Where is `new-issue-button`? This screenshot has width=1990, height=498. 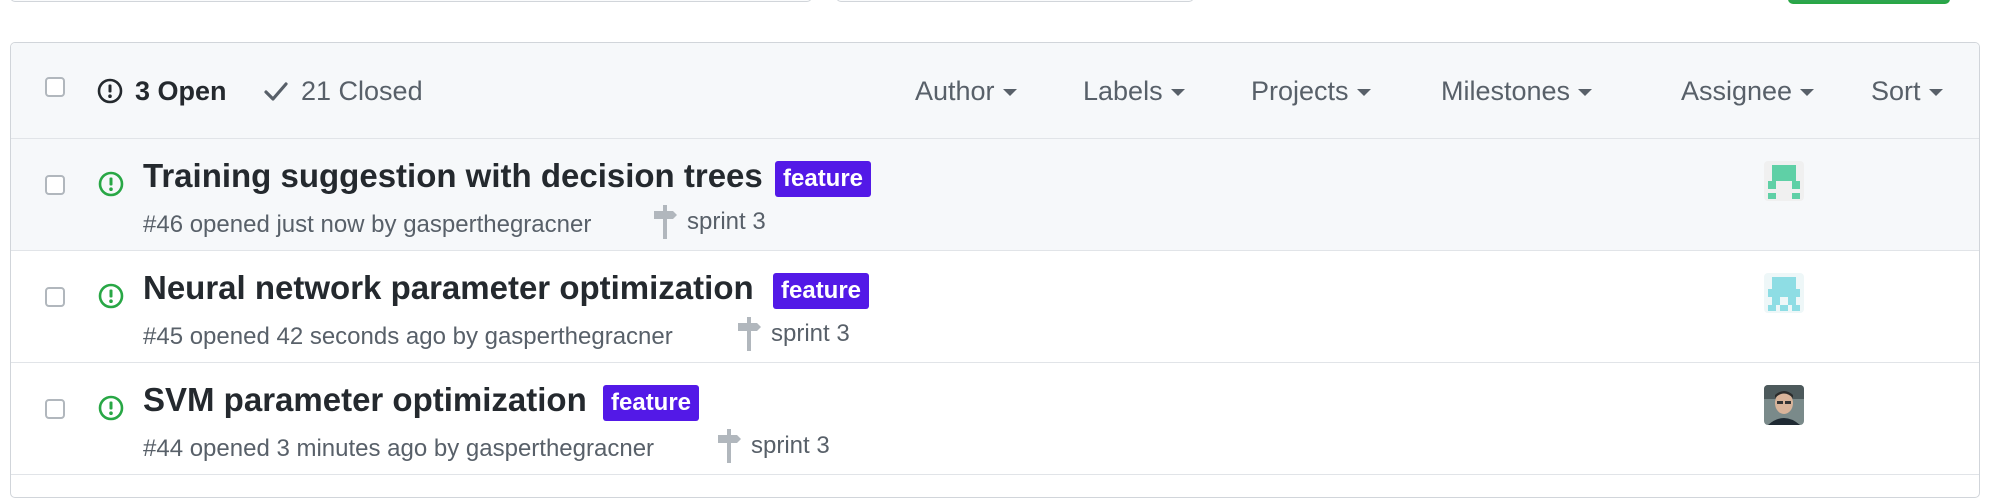 new-issue-button is located at coordinates (1869, 2).